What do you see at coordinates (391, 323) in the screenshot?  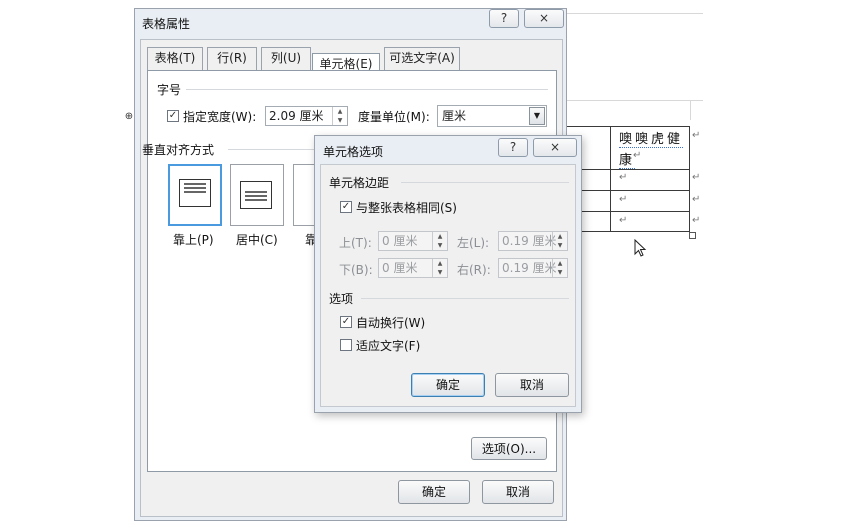 I see `wrap-text-label: 自动换行(W)` at bounding box center [391, 323].